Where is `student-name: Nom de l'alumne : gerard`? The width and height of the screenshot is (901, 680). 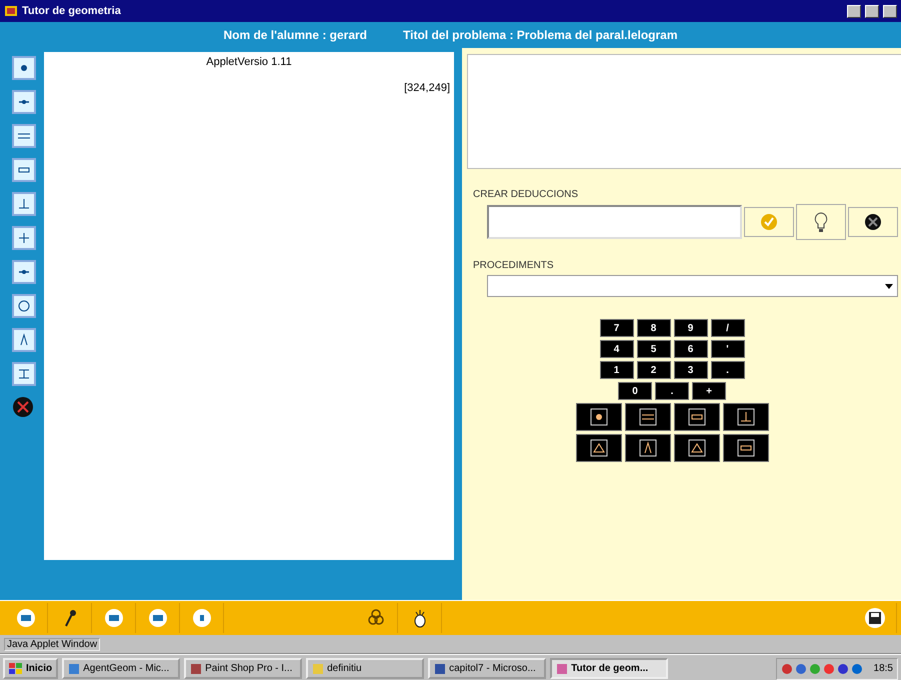
student-name: Nom de l'alumne : gerard is located at coordinates (295, 35).